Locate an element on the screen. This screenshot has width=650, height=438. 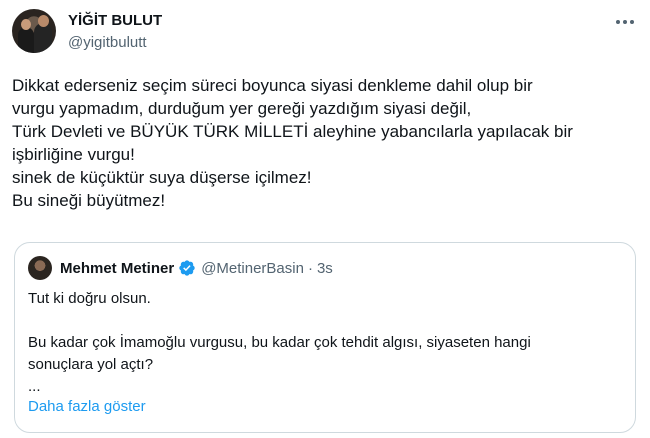
quoted-author-handle: @MetinerBasin is located at coordinates (252, 268).